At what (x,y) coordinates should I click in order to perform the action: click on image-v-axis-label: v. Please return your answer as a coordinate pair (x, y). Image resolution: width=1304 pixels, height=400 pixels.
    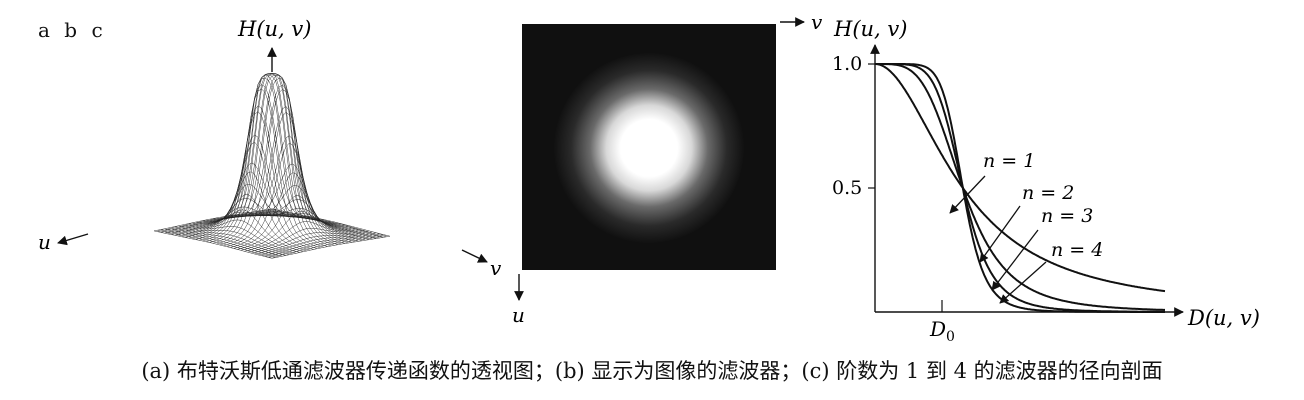
    Looking at the image, I should click on (817, 22).